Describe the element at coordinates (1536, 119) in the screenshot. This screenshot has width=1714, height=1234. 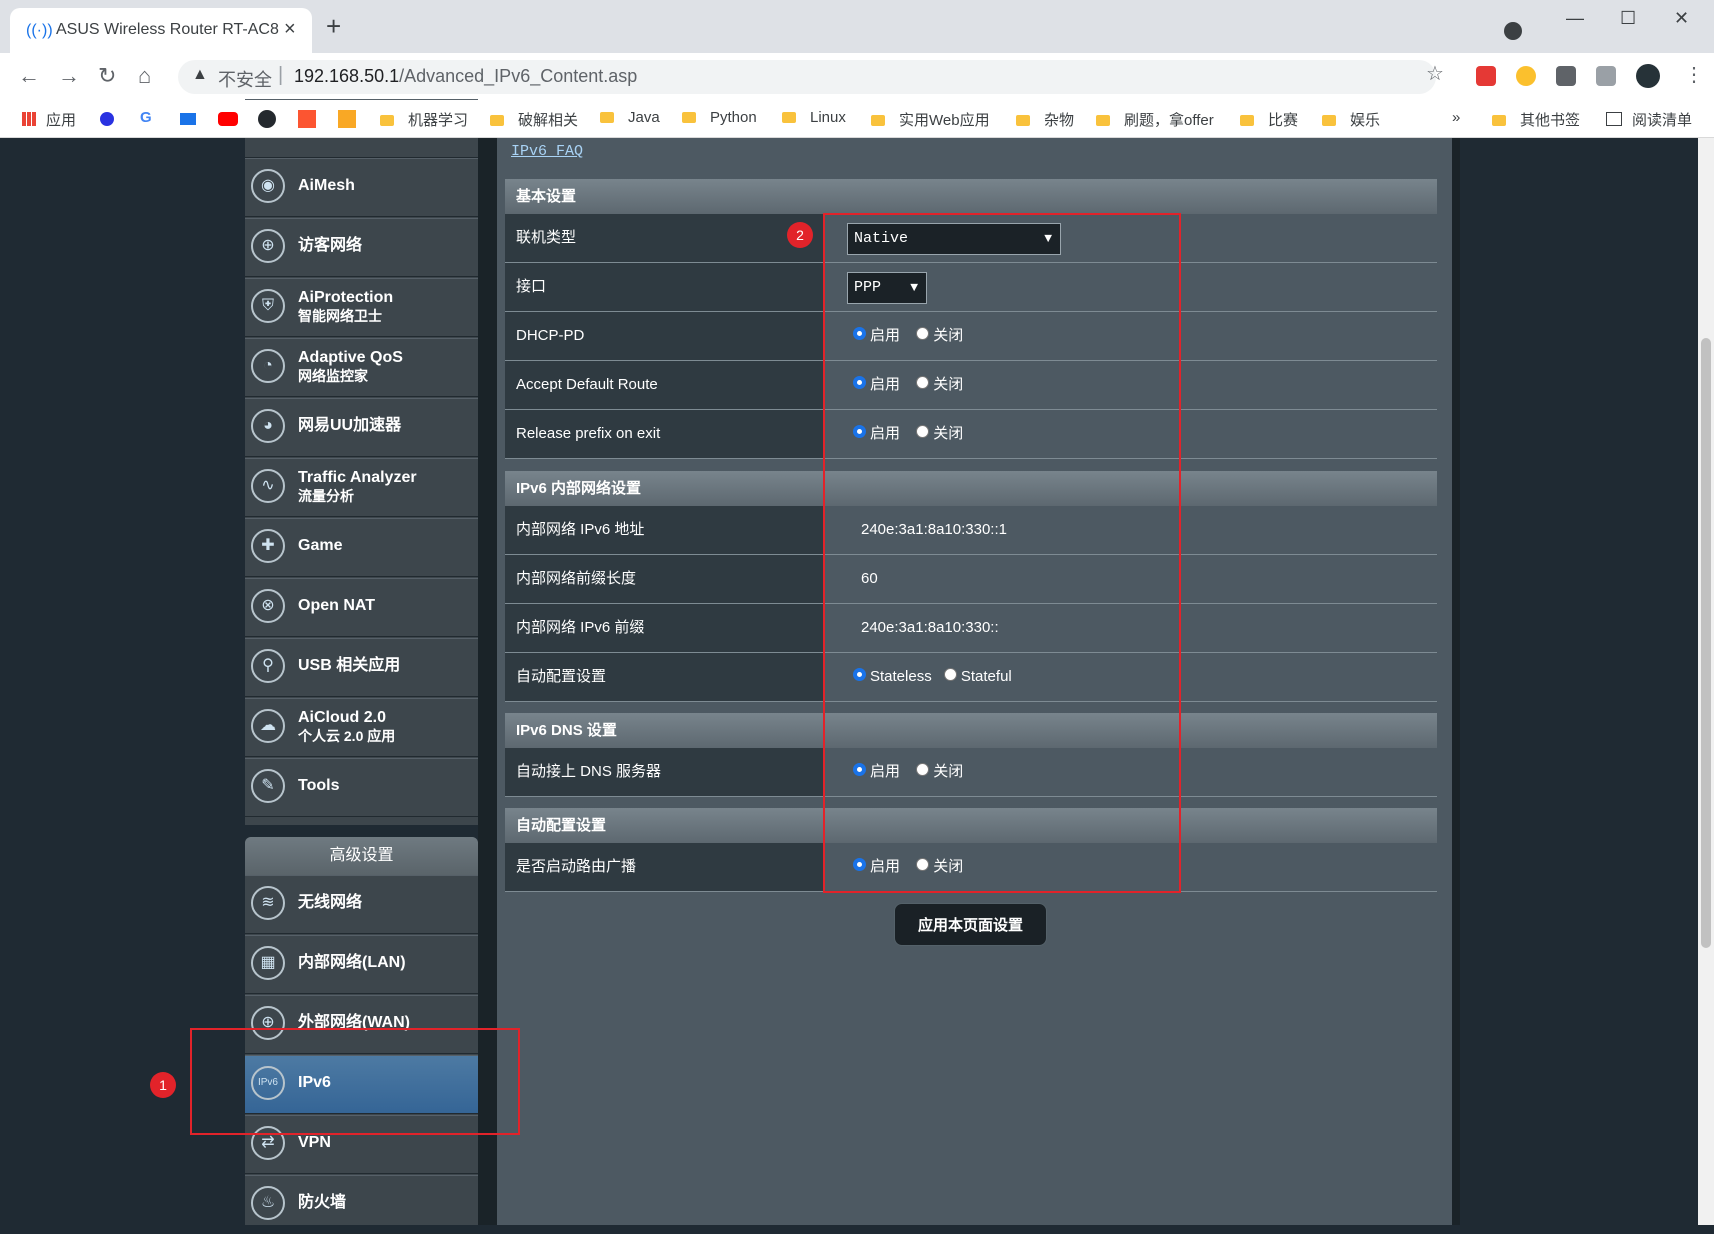
I see `other-bookmarks: 其他书签` at that location.